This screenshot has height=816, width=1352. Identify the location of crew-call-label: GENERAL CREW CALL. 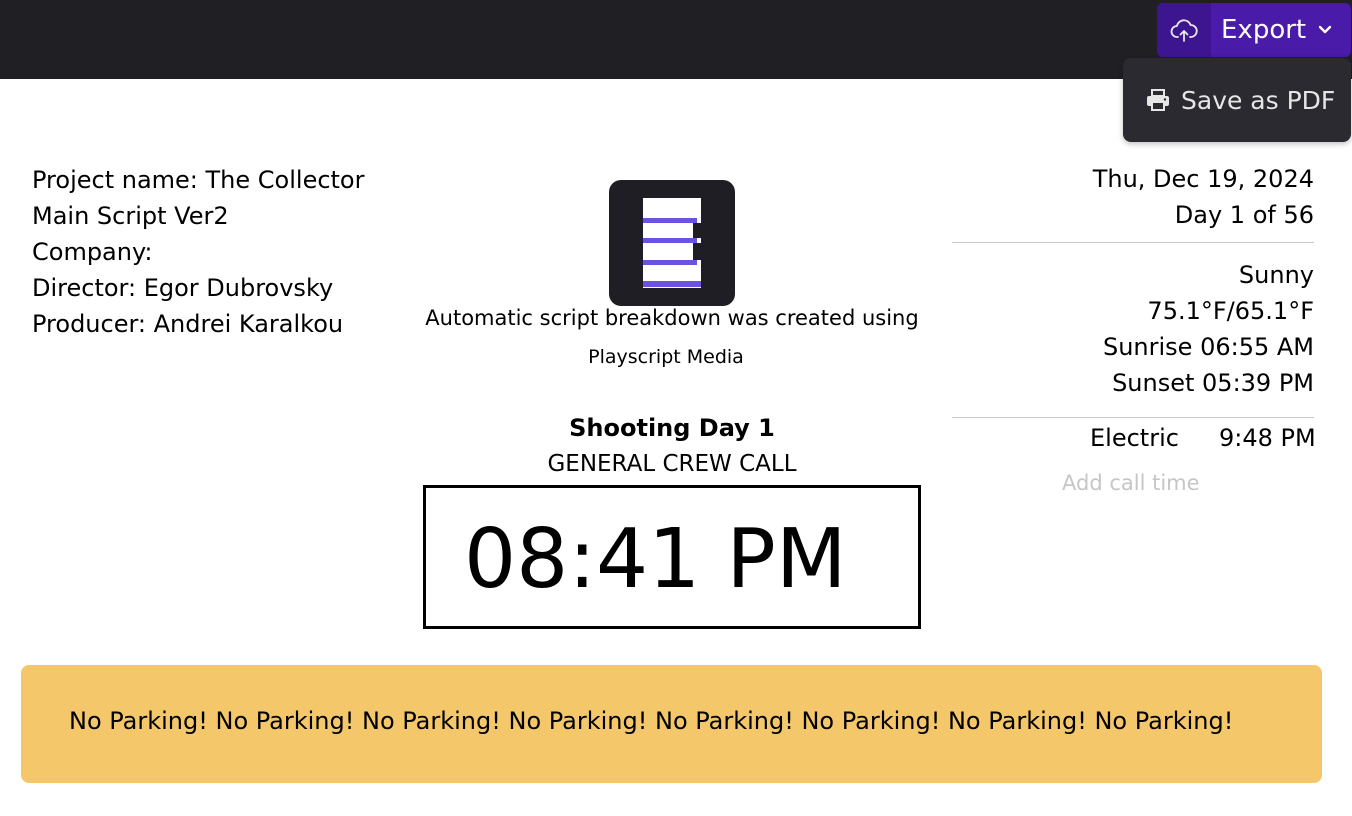
(672, 464).